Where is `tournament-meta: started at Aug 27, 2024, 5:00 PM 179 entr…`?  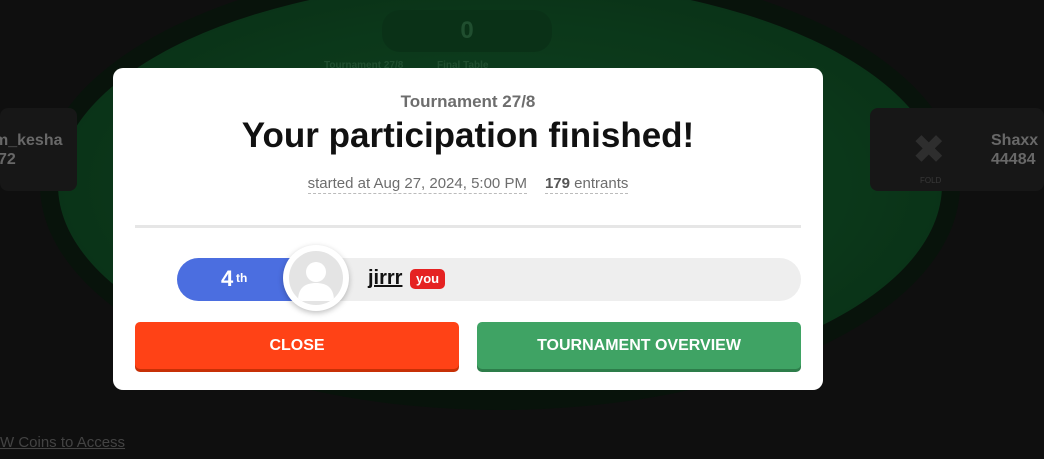 tournament-meta: started at Aug 27, 2024, 5:00 PM 179 entr… is located at coordinates (468, 184).